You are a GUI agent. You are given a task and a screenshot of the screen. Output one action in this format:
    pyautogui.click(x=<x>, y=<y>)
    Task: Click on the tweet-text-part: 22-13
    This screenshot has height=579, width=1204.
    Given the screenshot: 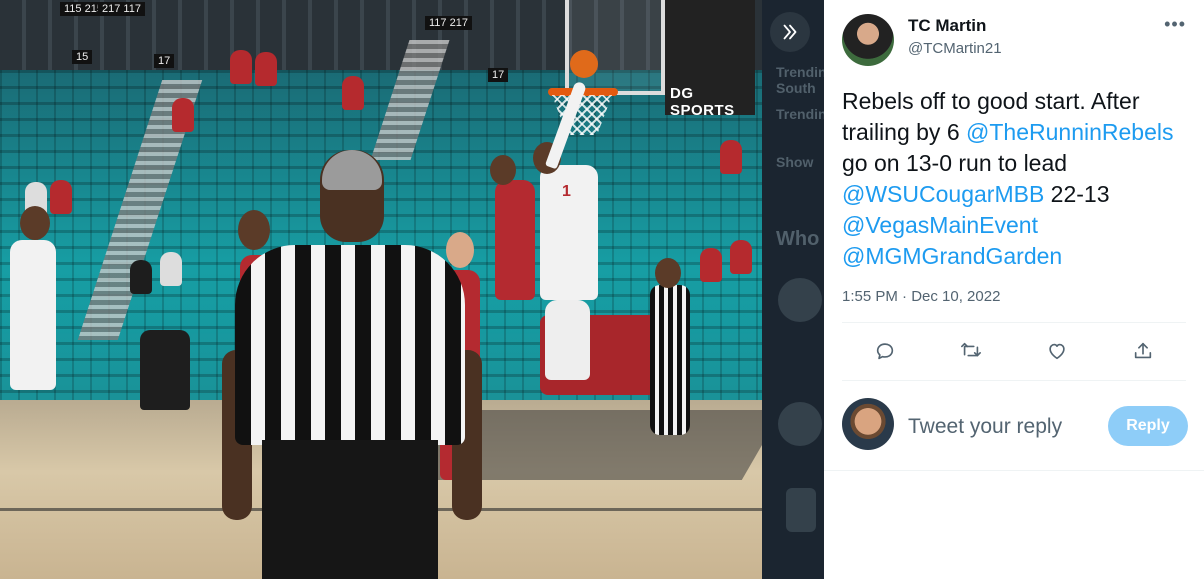 What is the action you would take?
    pyautogui.click(x=1077, y=194)
    